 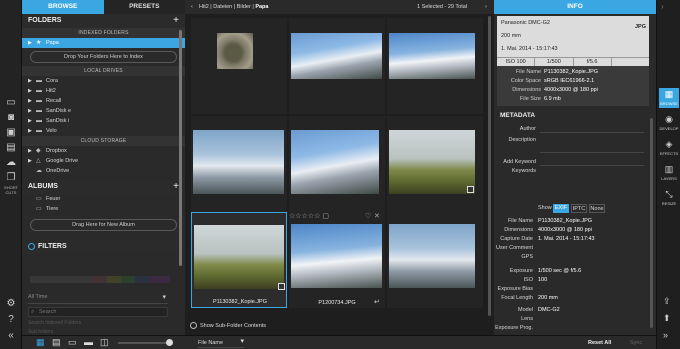 I want to click on new-album-drop-zone: Drag Here for New Album, so click(x=103, y=225).